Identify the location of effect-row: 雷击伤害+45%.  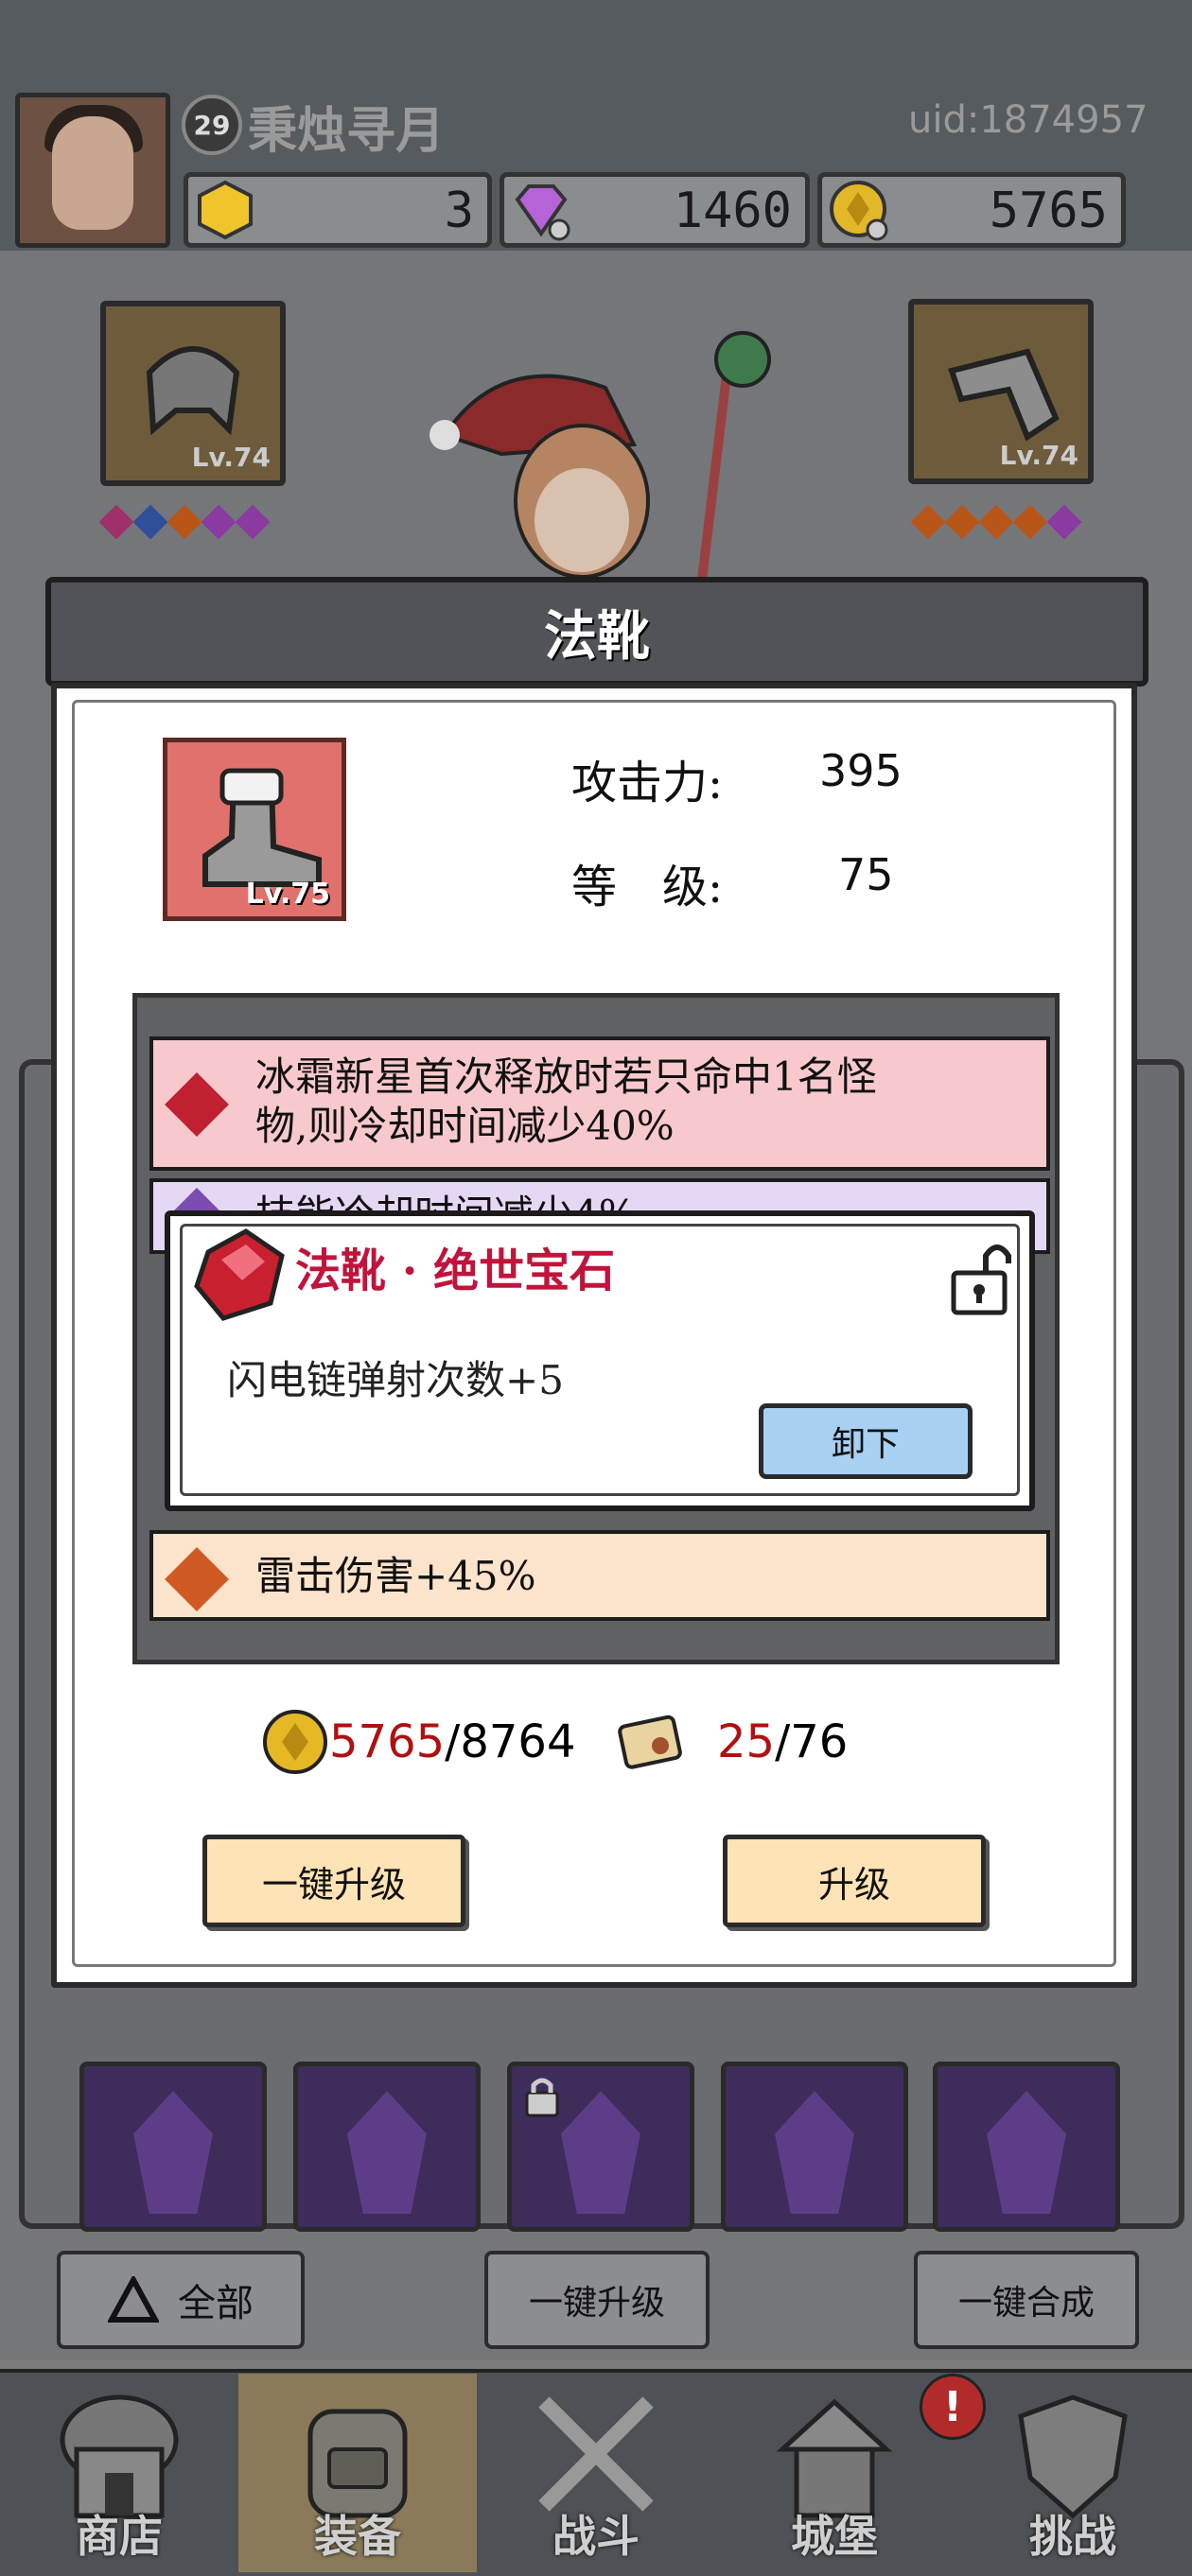
(599, 1575).